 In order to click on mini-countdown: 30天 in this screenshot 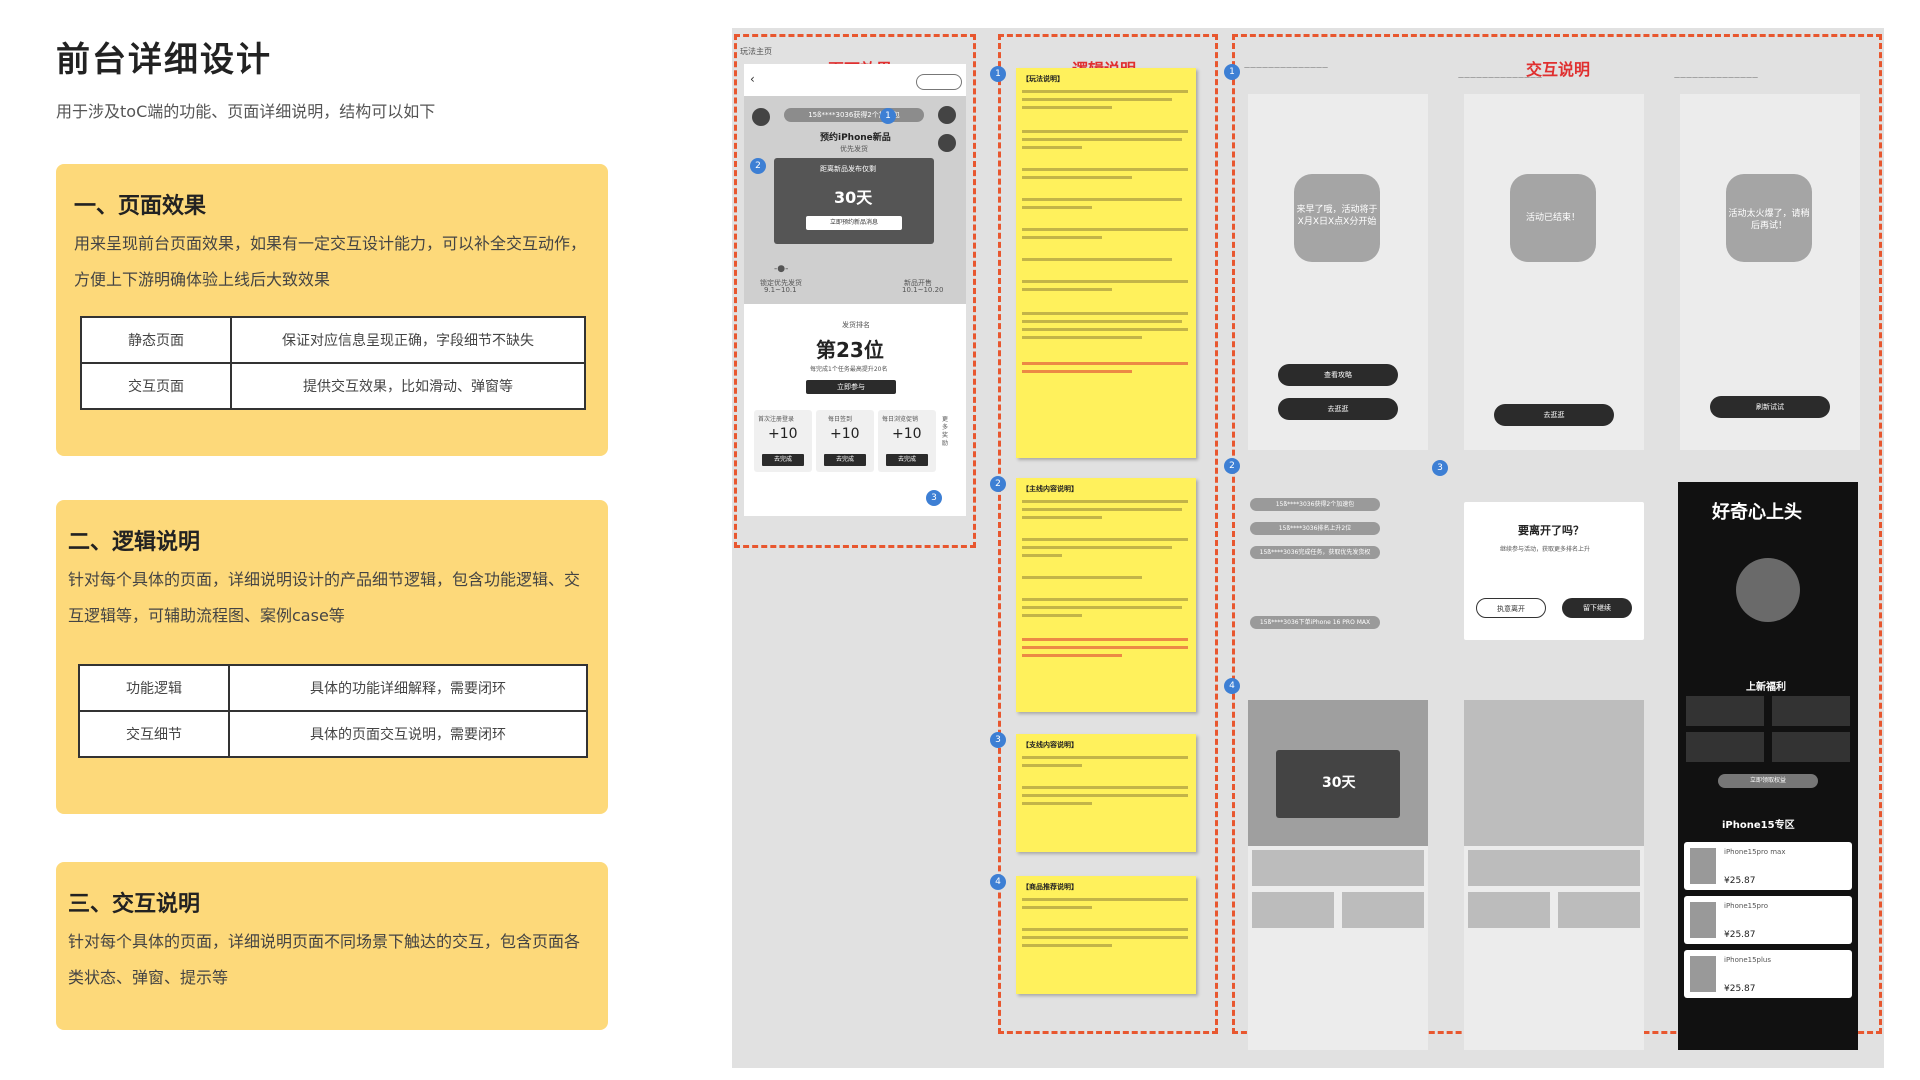, I will do `click(1339, 783)`.